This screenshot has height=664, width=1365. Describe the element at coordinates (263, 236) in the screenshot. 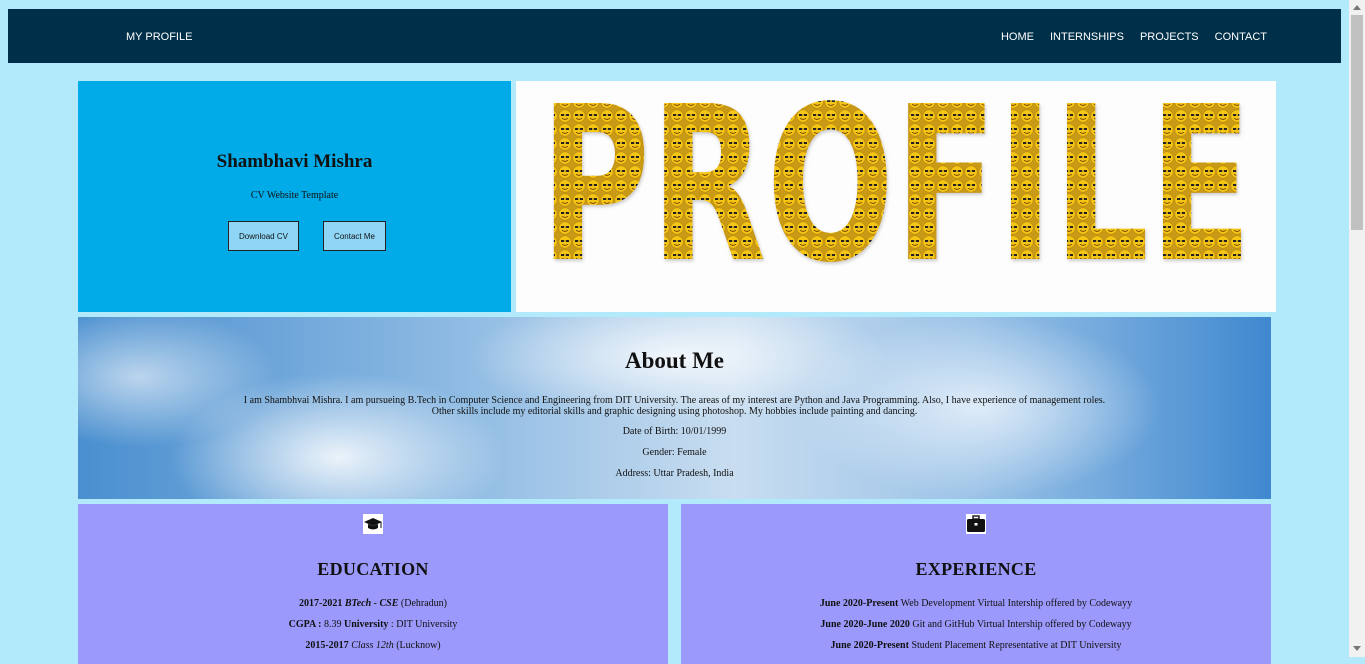

I see `download-cv-button: Download CV` at that location.